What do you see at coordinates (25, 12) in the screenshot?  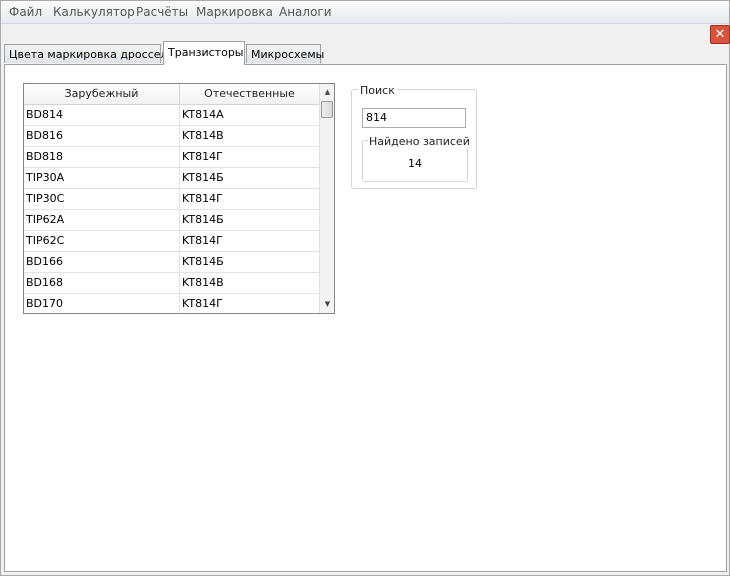 I see `menu-file: Файл` at bounding box center [25, 12].